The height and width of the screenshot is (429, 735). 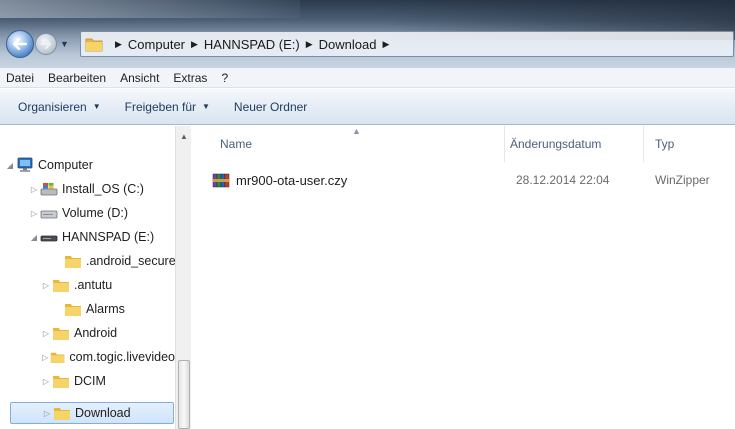 I want to click on column-header-label: Änderungsdatum, so click(x=556, y=144).